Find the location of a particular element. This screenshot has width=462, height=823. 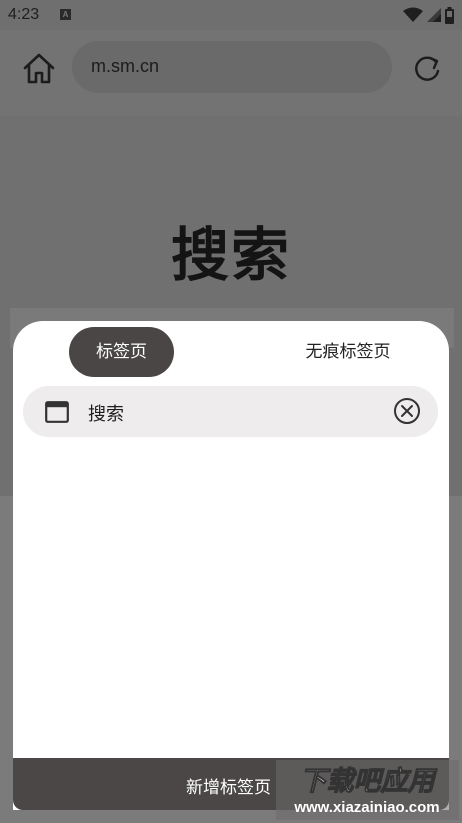

home-button is located at coordinates (39, 69).